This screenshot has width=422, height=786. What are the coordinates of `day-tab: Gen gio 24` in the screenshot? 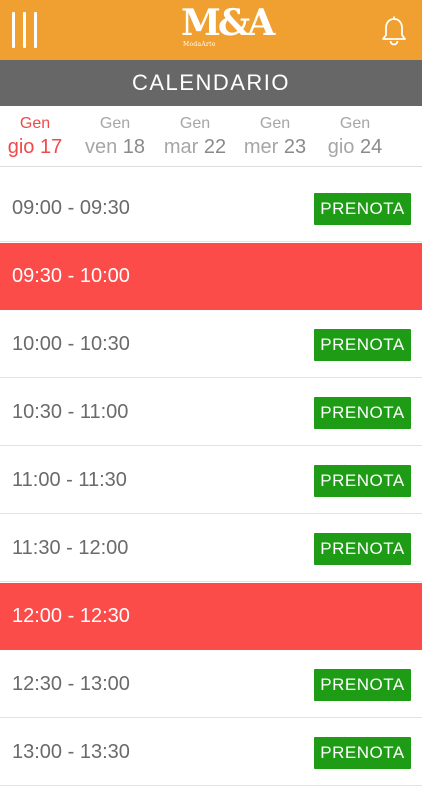 It's located at (355, 137).